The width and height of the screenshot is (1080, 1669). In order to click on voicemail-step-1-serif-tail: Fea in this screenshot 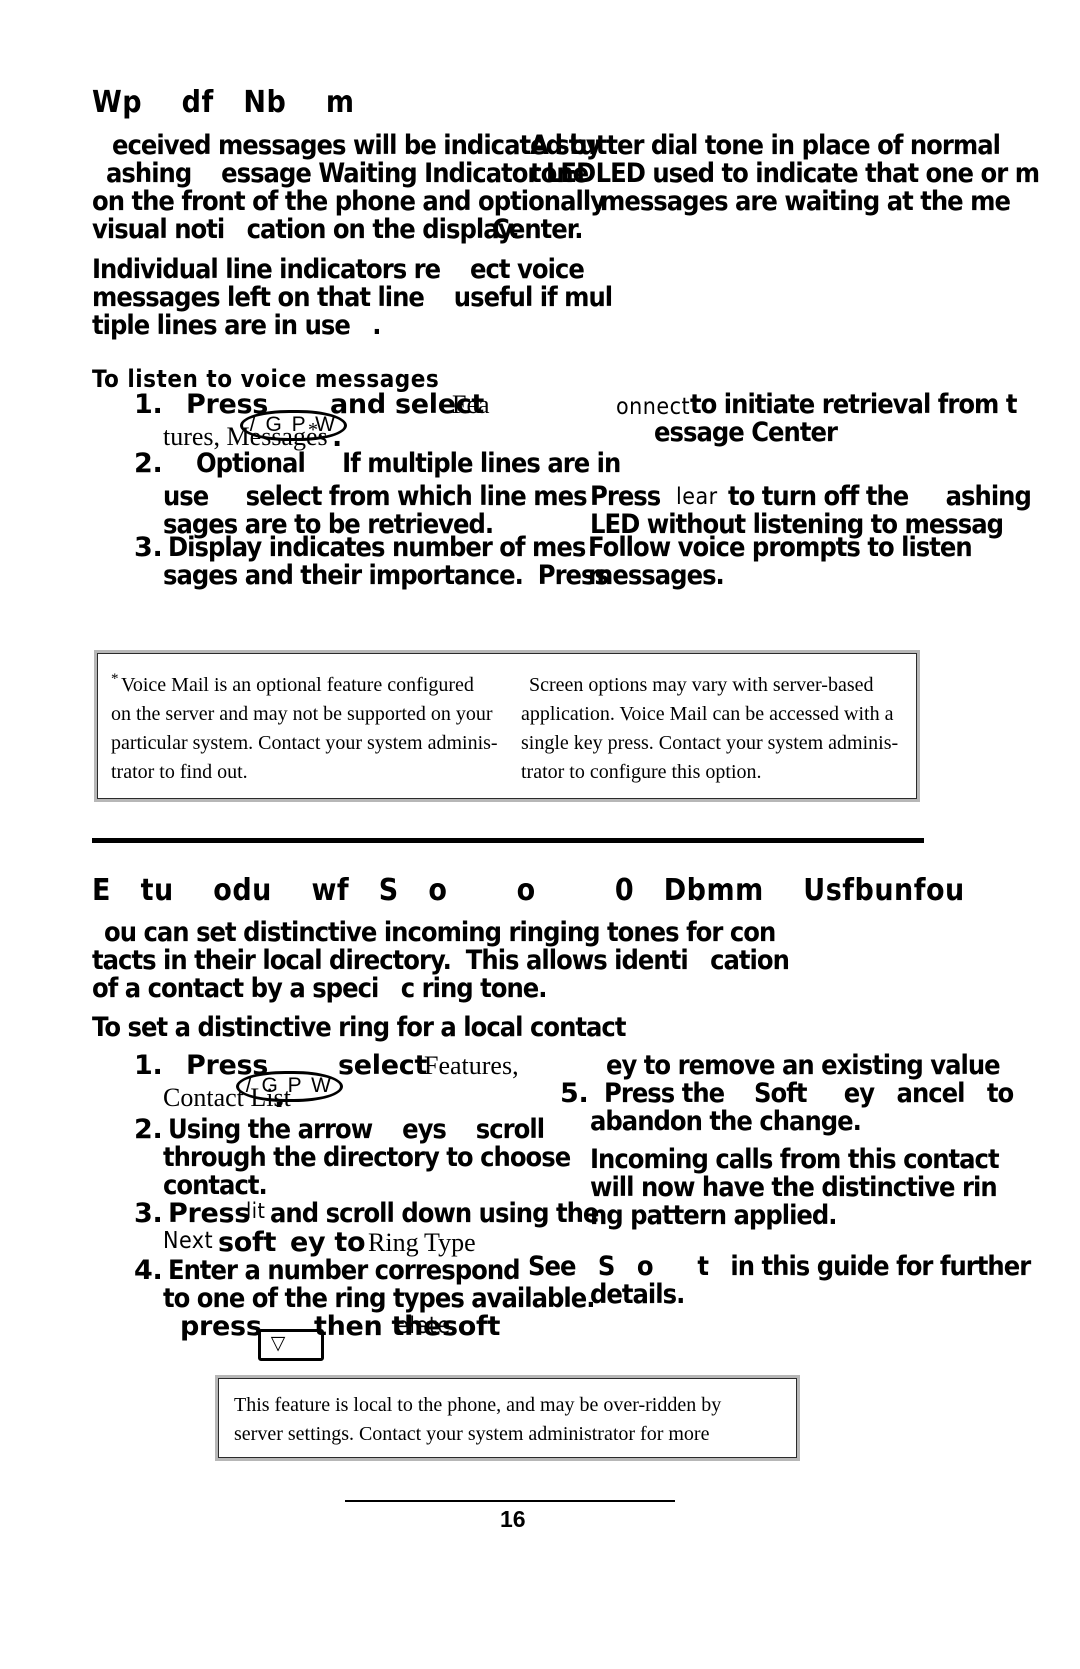, I will do `click(471, 404)`.